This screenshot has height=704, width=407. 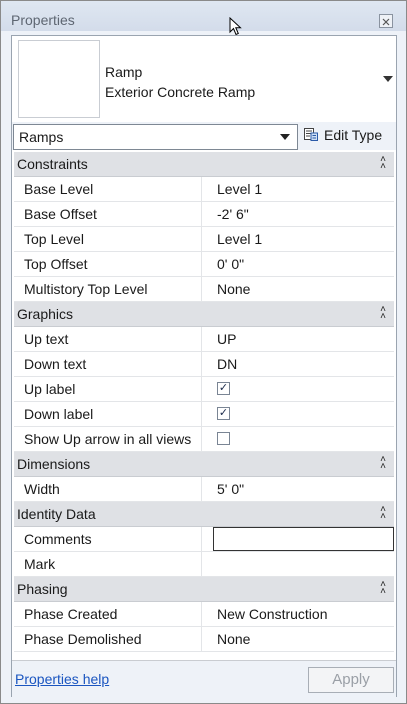 What do you see at coordinates (303, 364) in the screenshot?
I see `down-text-value: DN` at bounding box center [303, 364].